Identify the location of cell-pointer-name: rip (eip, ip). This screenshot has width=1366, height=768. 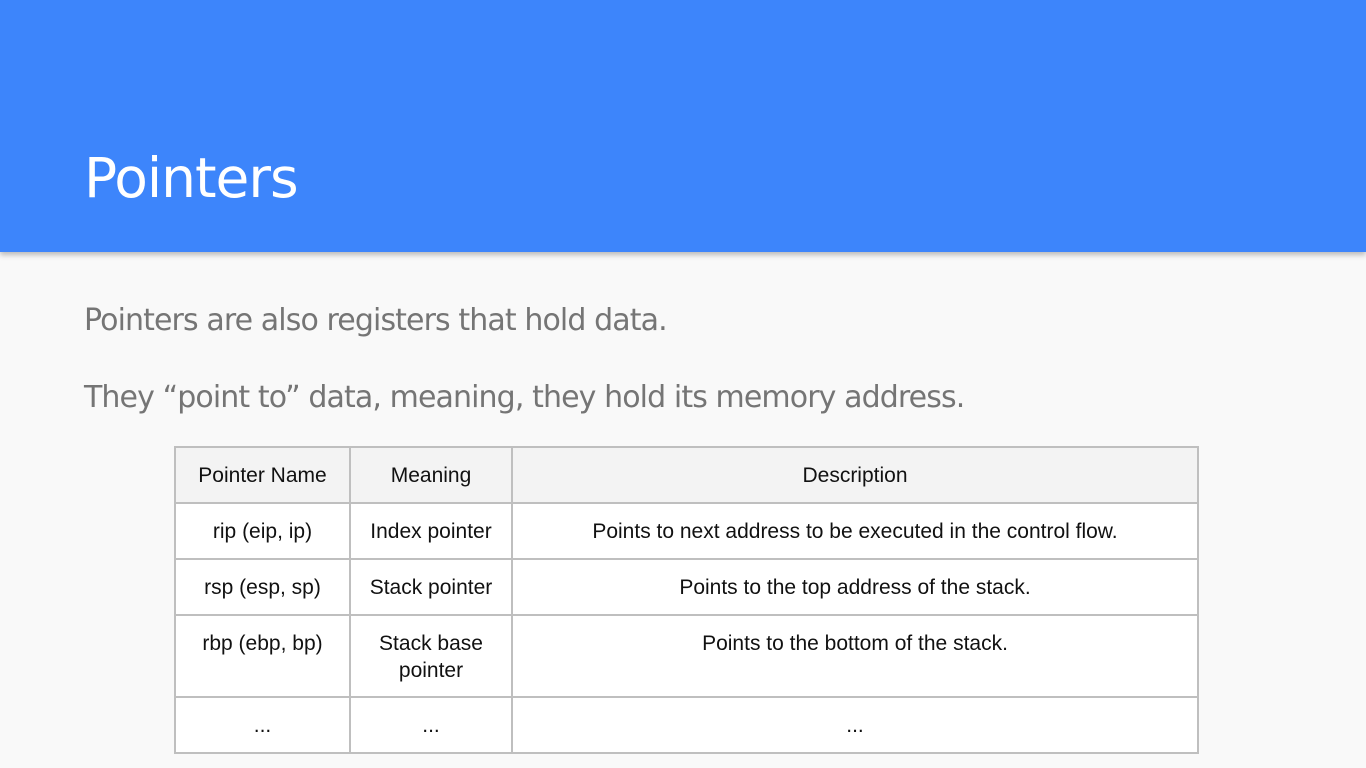
(262, 531).